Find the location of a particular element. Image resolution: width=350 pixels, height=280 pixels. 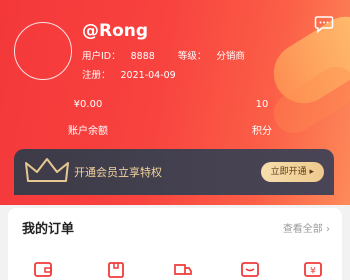

register-line: 注册： 2021-04-09 is located at coordinates (134, 74).